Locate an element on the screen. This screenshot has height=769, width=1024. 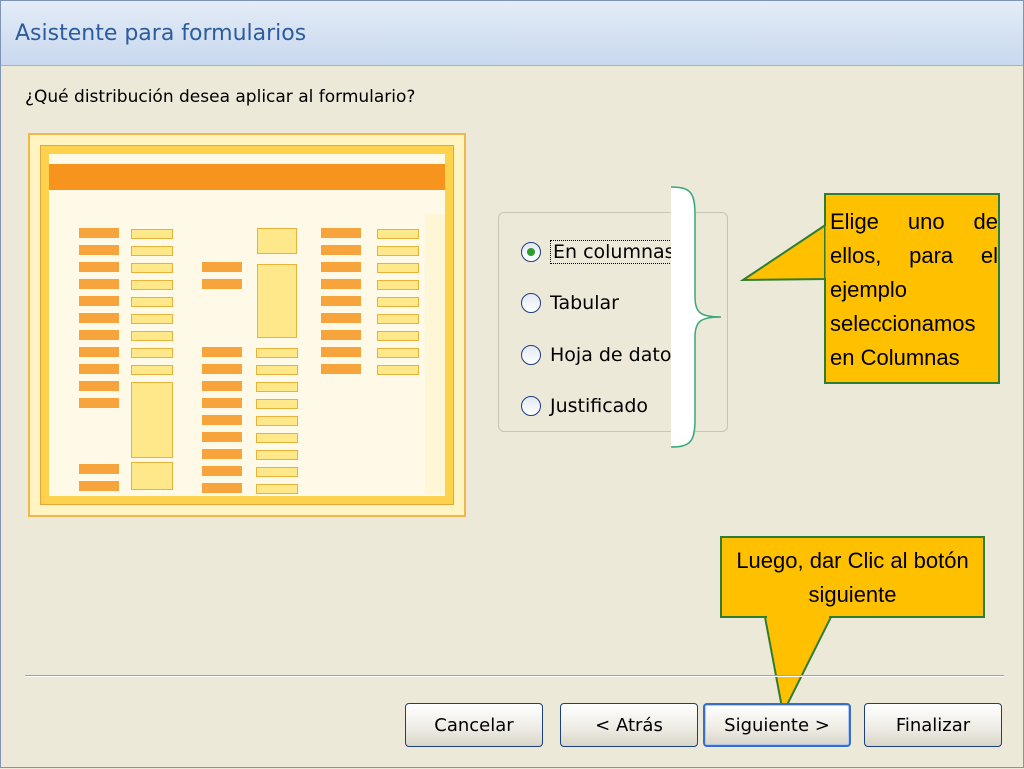
callout-next-text: Luego, dar Clic al botón siguiente is located at coordinates (852, 577).